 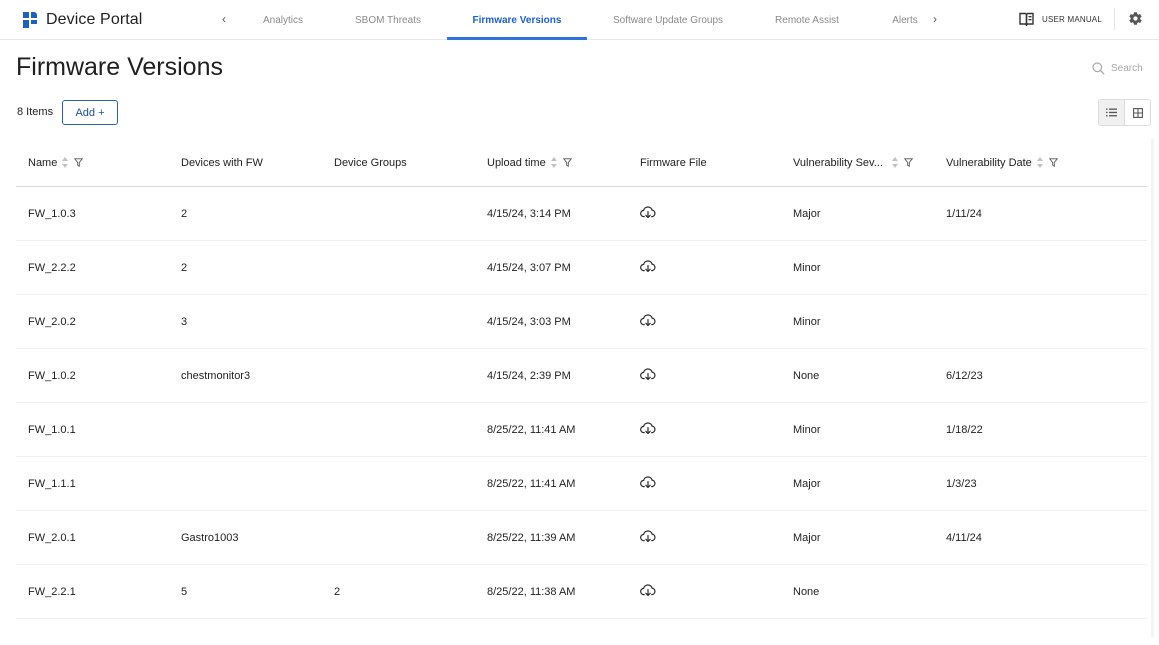 I want to click on view-toggle, so click(x=1124, y=112).